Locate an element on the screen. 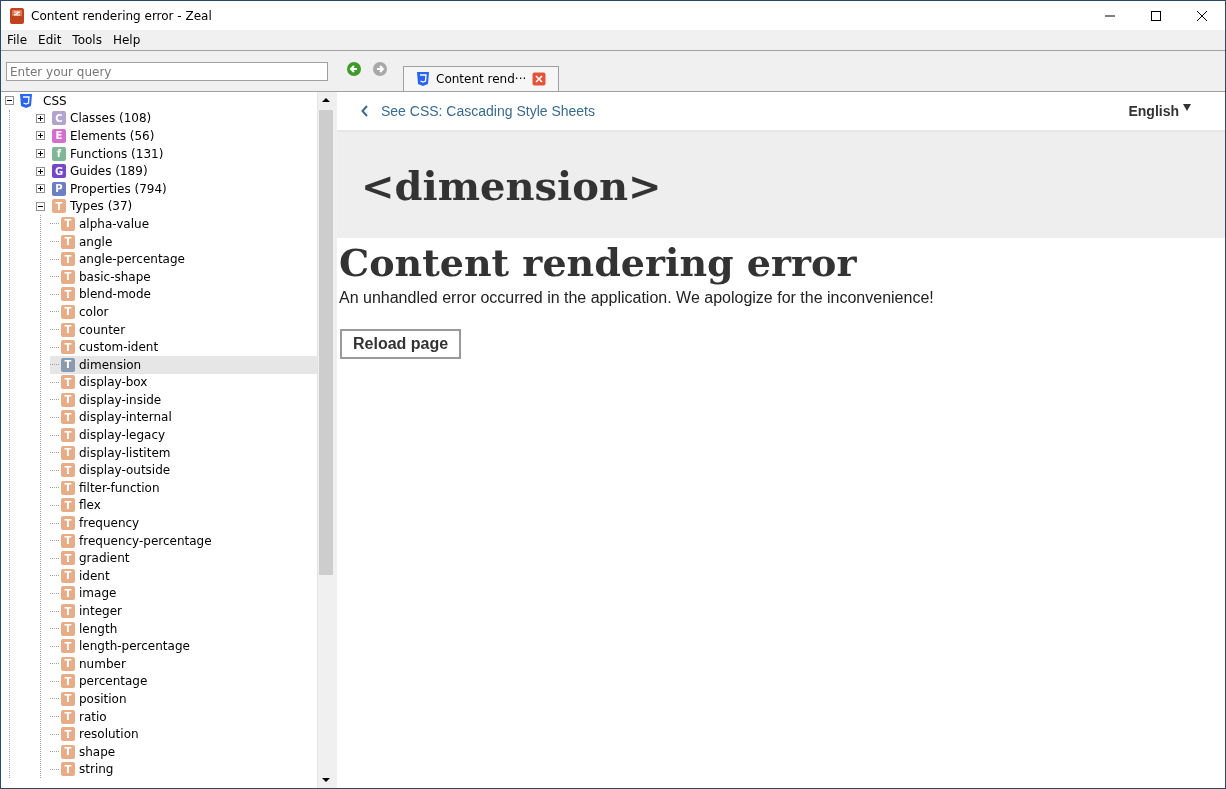 The image size is (1226, 789). tree-item: Functions (131) is located at coordinates (115, 153).